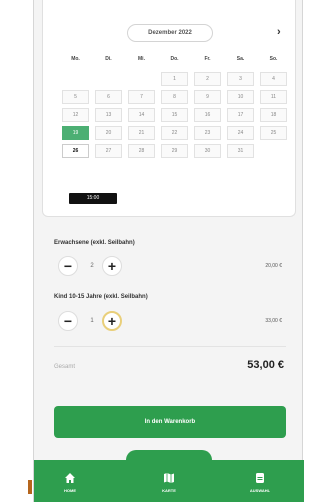  What do you see at coordinates (207, 115) in the screenshot?
I see `calendar-day: 16` at bounding box center [207, 115].